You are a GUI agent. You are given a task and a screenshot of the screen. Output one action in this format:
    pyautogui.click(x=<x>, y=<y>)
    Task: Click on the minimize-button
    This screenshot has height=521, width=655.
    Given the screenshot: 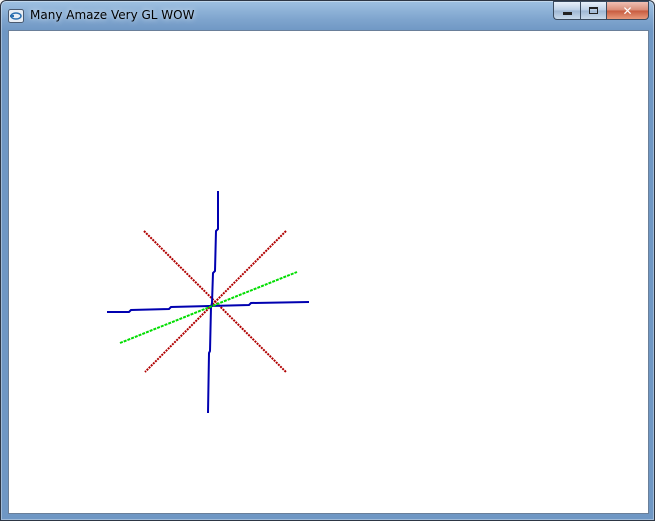 What is the action you would take?
    pyautogui.click(x=566, y=10)
    